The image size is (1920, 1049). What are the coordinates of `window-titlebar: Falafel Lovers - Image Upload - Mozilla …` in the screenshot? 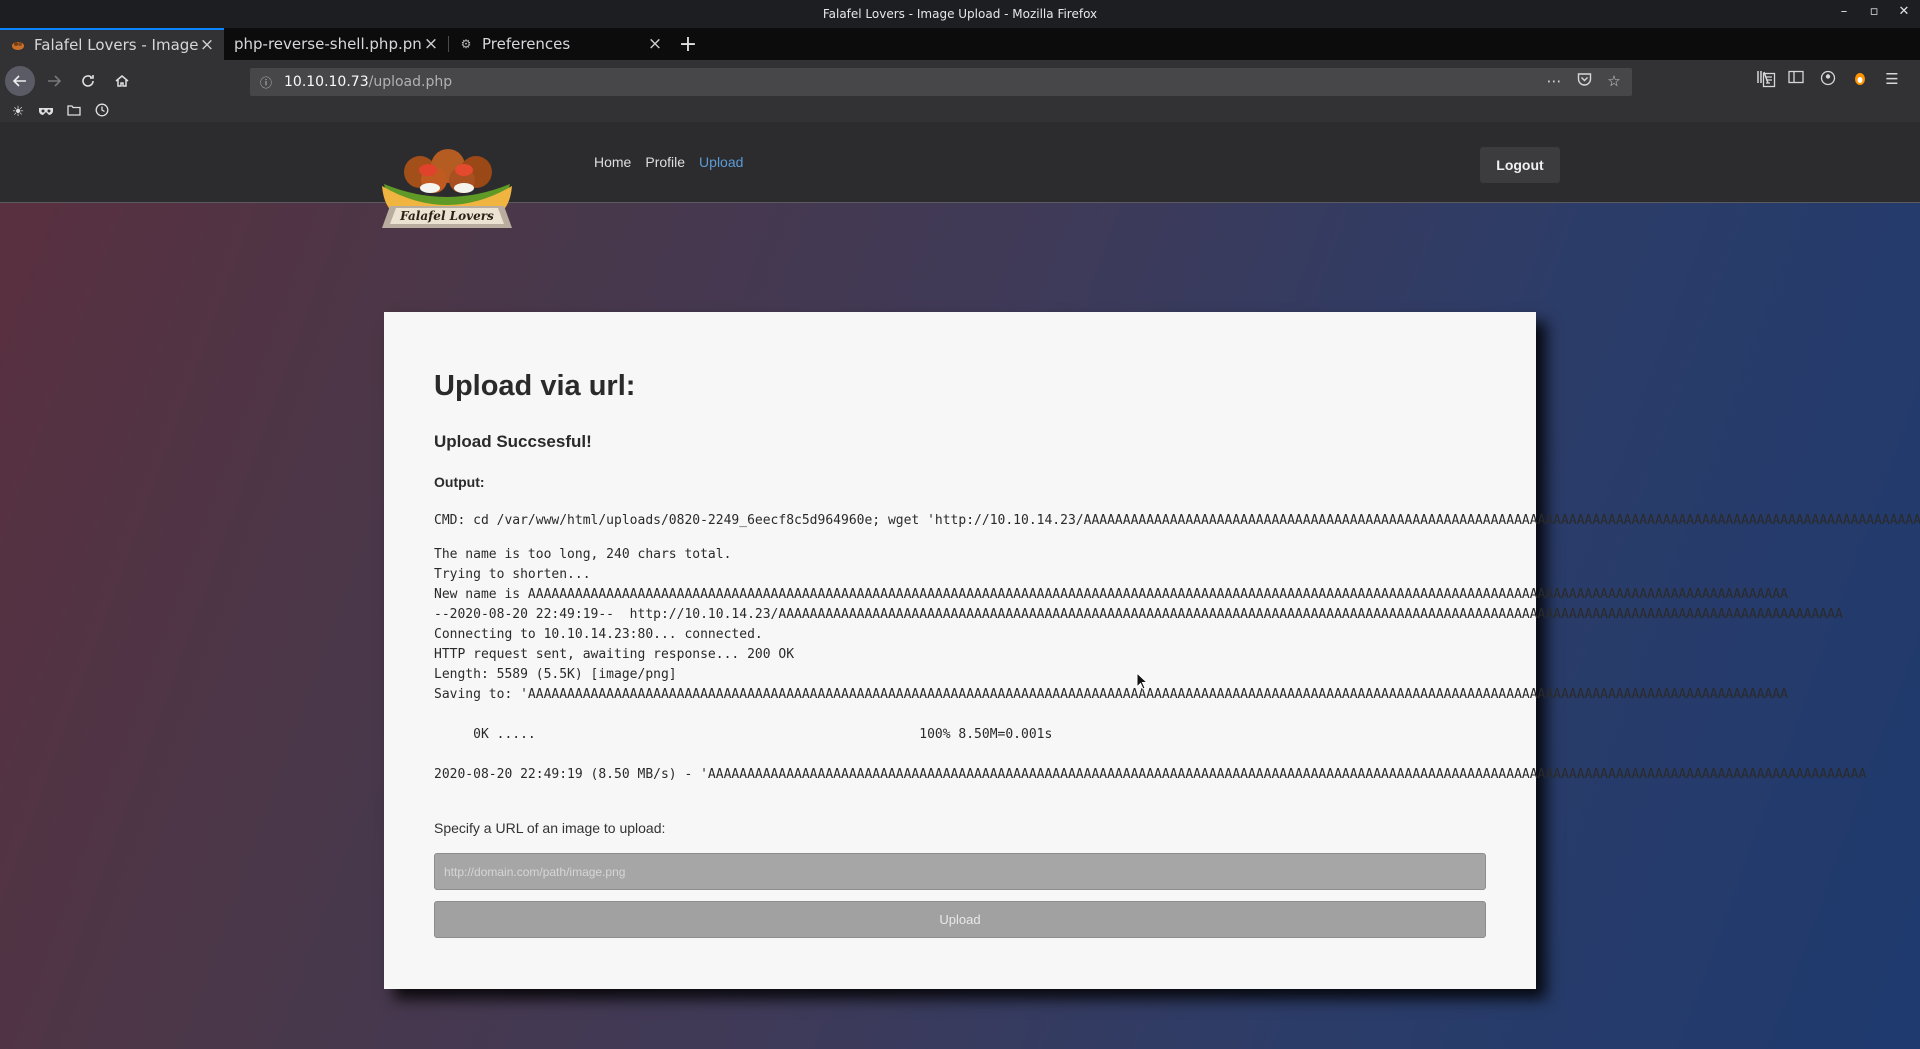 It's located at (960, 14).